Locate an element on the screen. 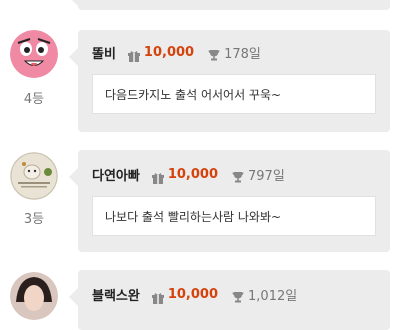 The height and width of the screenshot is (330, 400). days-count: 797일 is located at coordinates (266, 176).